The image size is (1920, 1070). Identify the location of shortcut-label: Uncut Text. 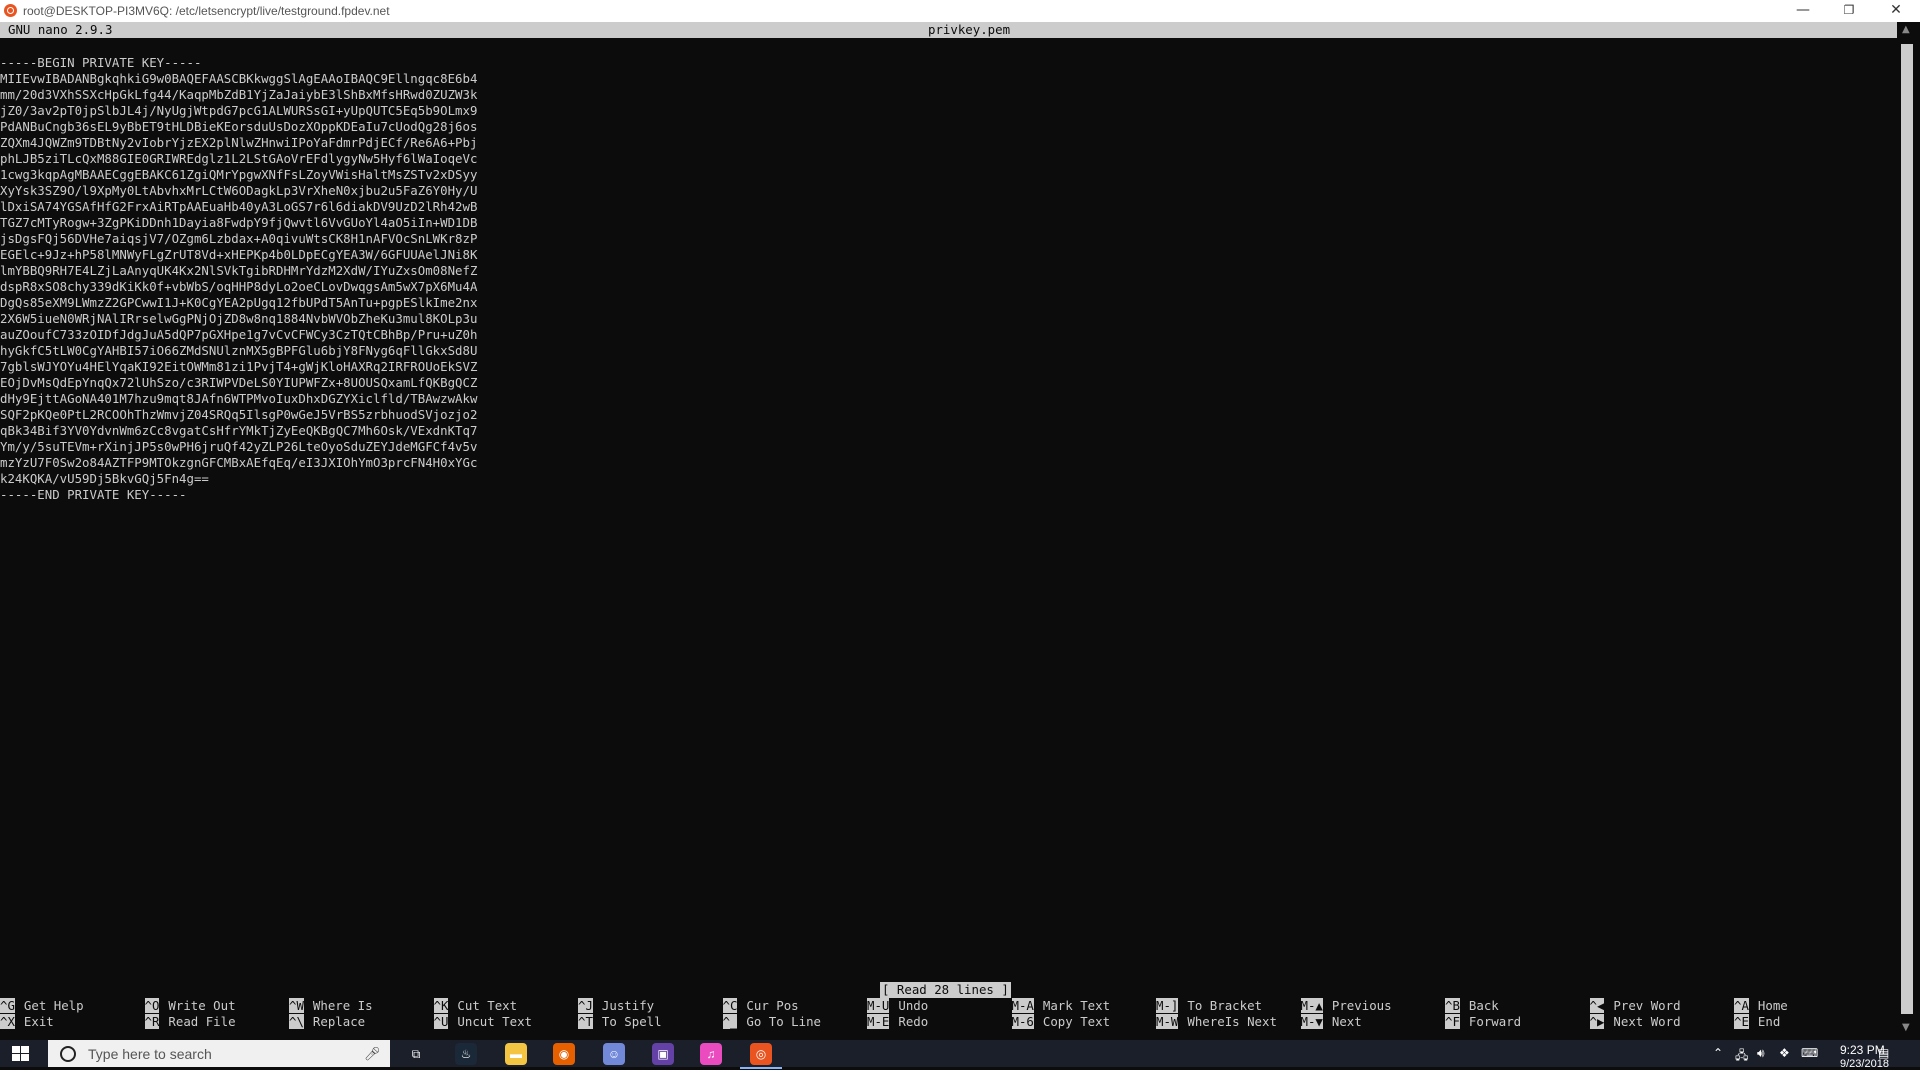
(495, 1021).